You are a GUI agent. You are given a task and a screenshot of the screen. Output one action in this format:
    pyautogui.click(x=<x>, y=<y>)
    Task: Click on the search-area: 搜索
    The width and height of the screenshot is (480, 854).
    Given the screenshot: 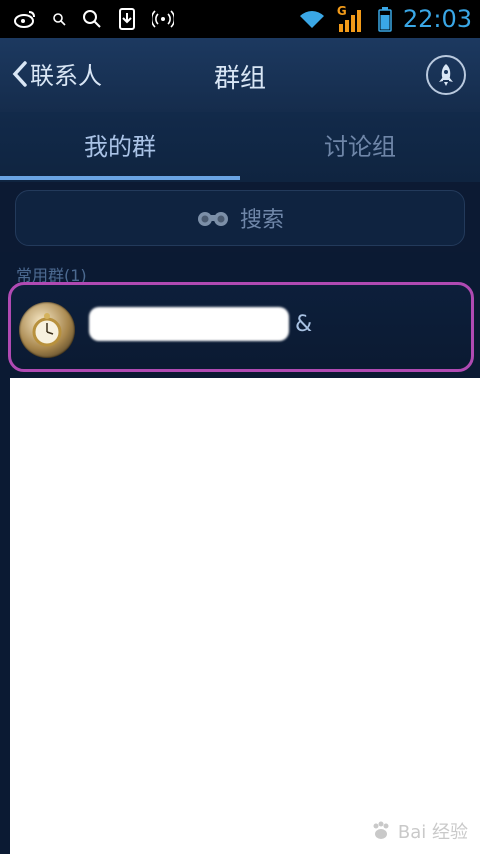 What is the action you would take?
    pyautogui.click(x=240, y=217)
    